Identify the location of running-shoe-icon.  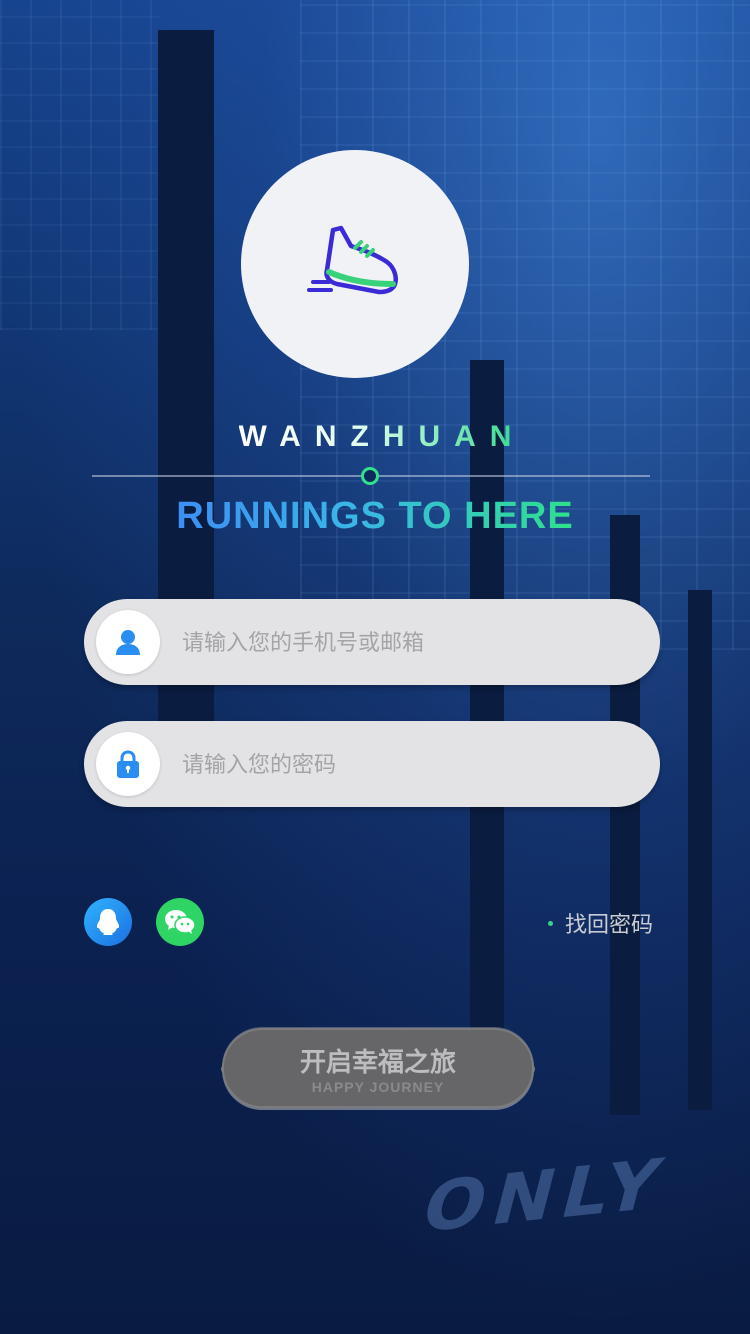
(352, 260).